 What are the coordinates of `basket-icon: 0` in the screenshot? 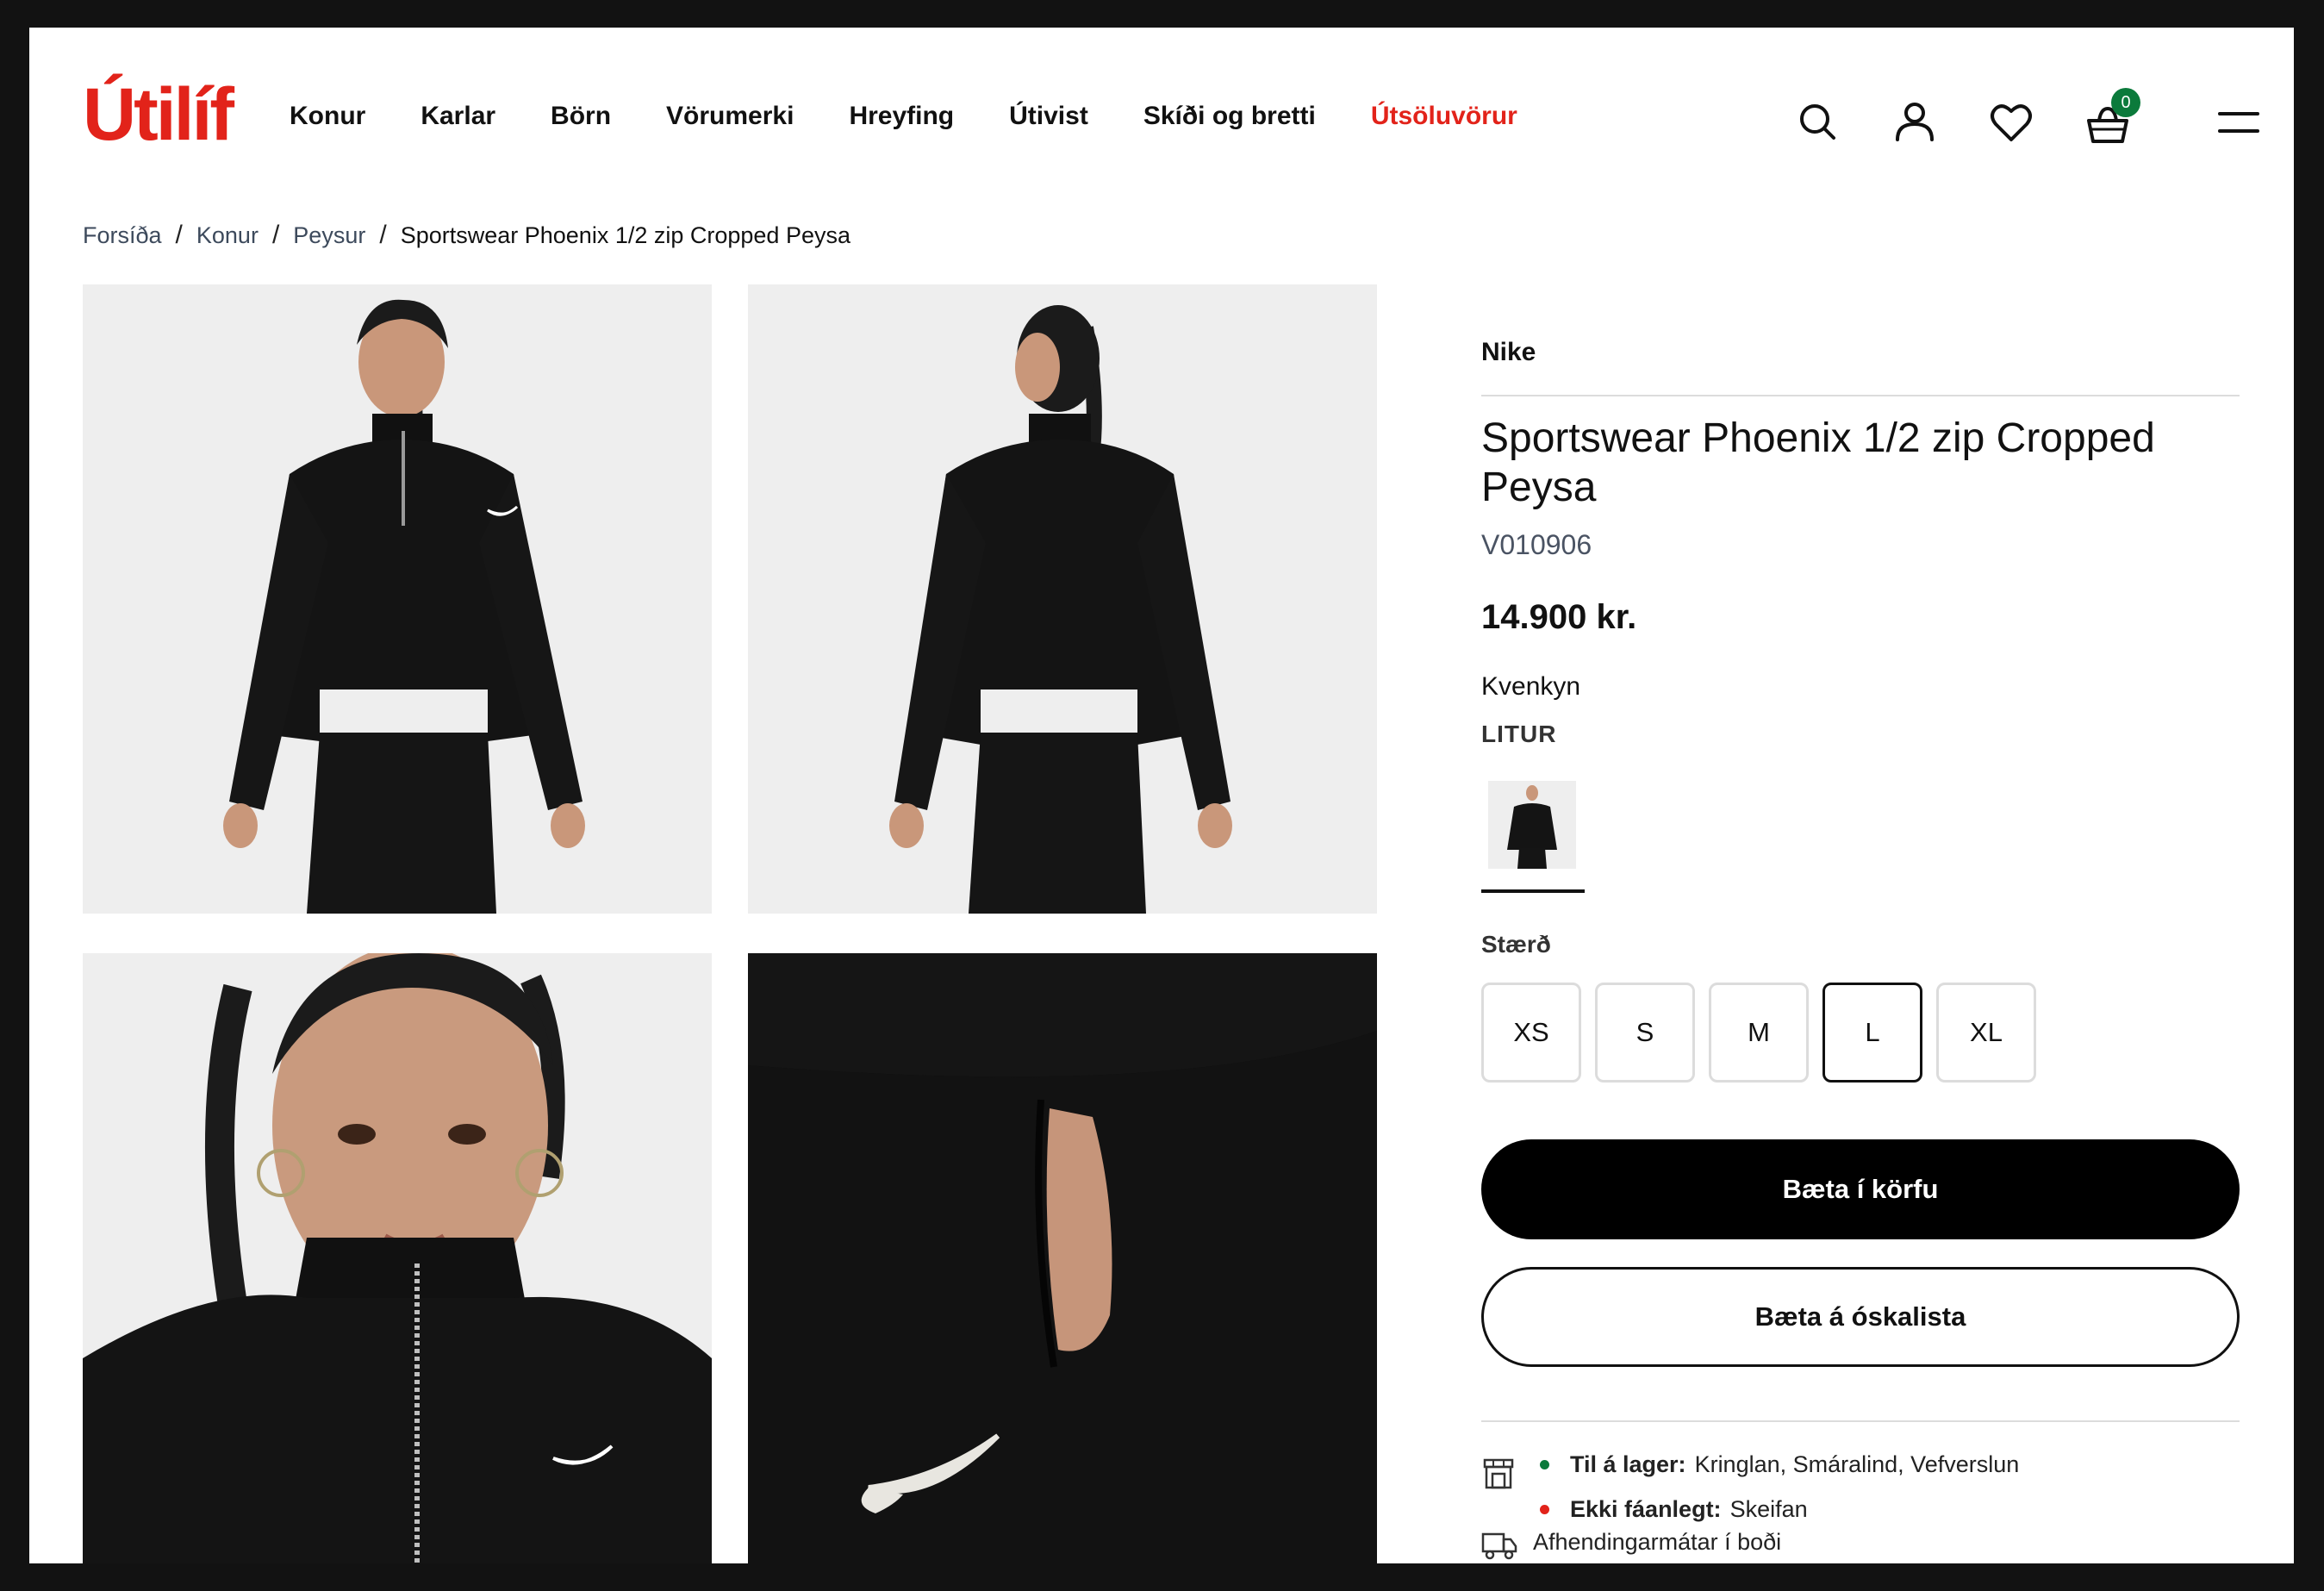 It's located at (2111, 118).